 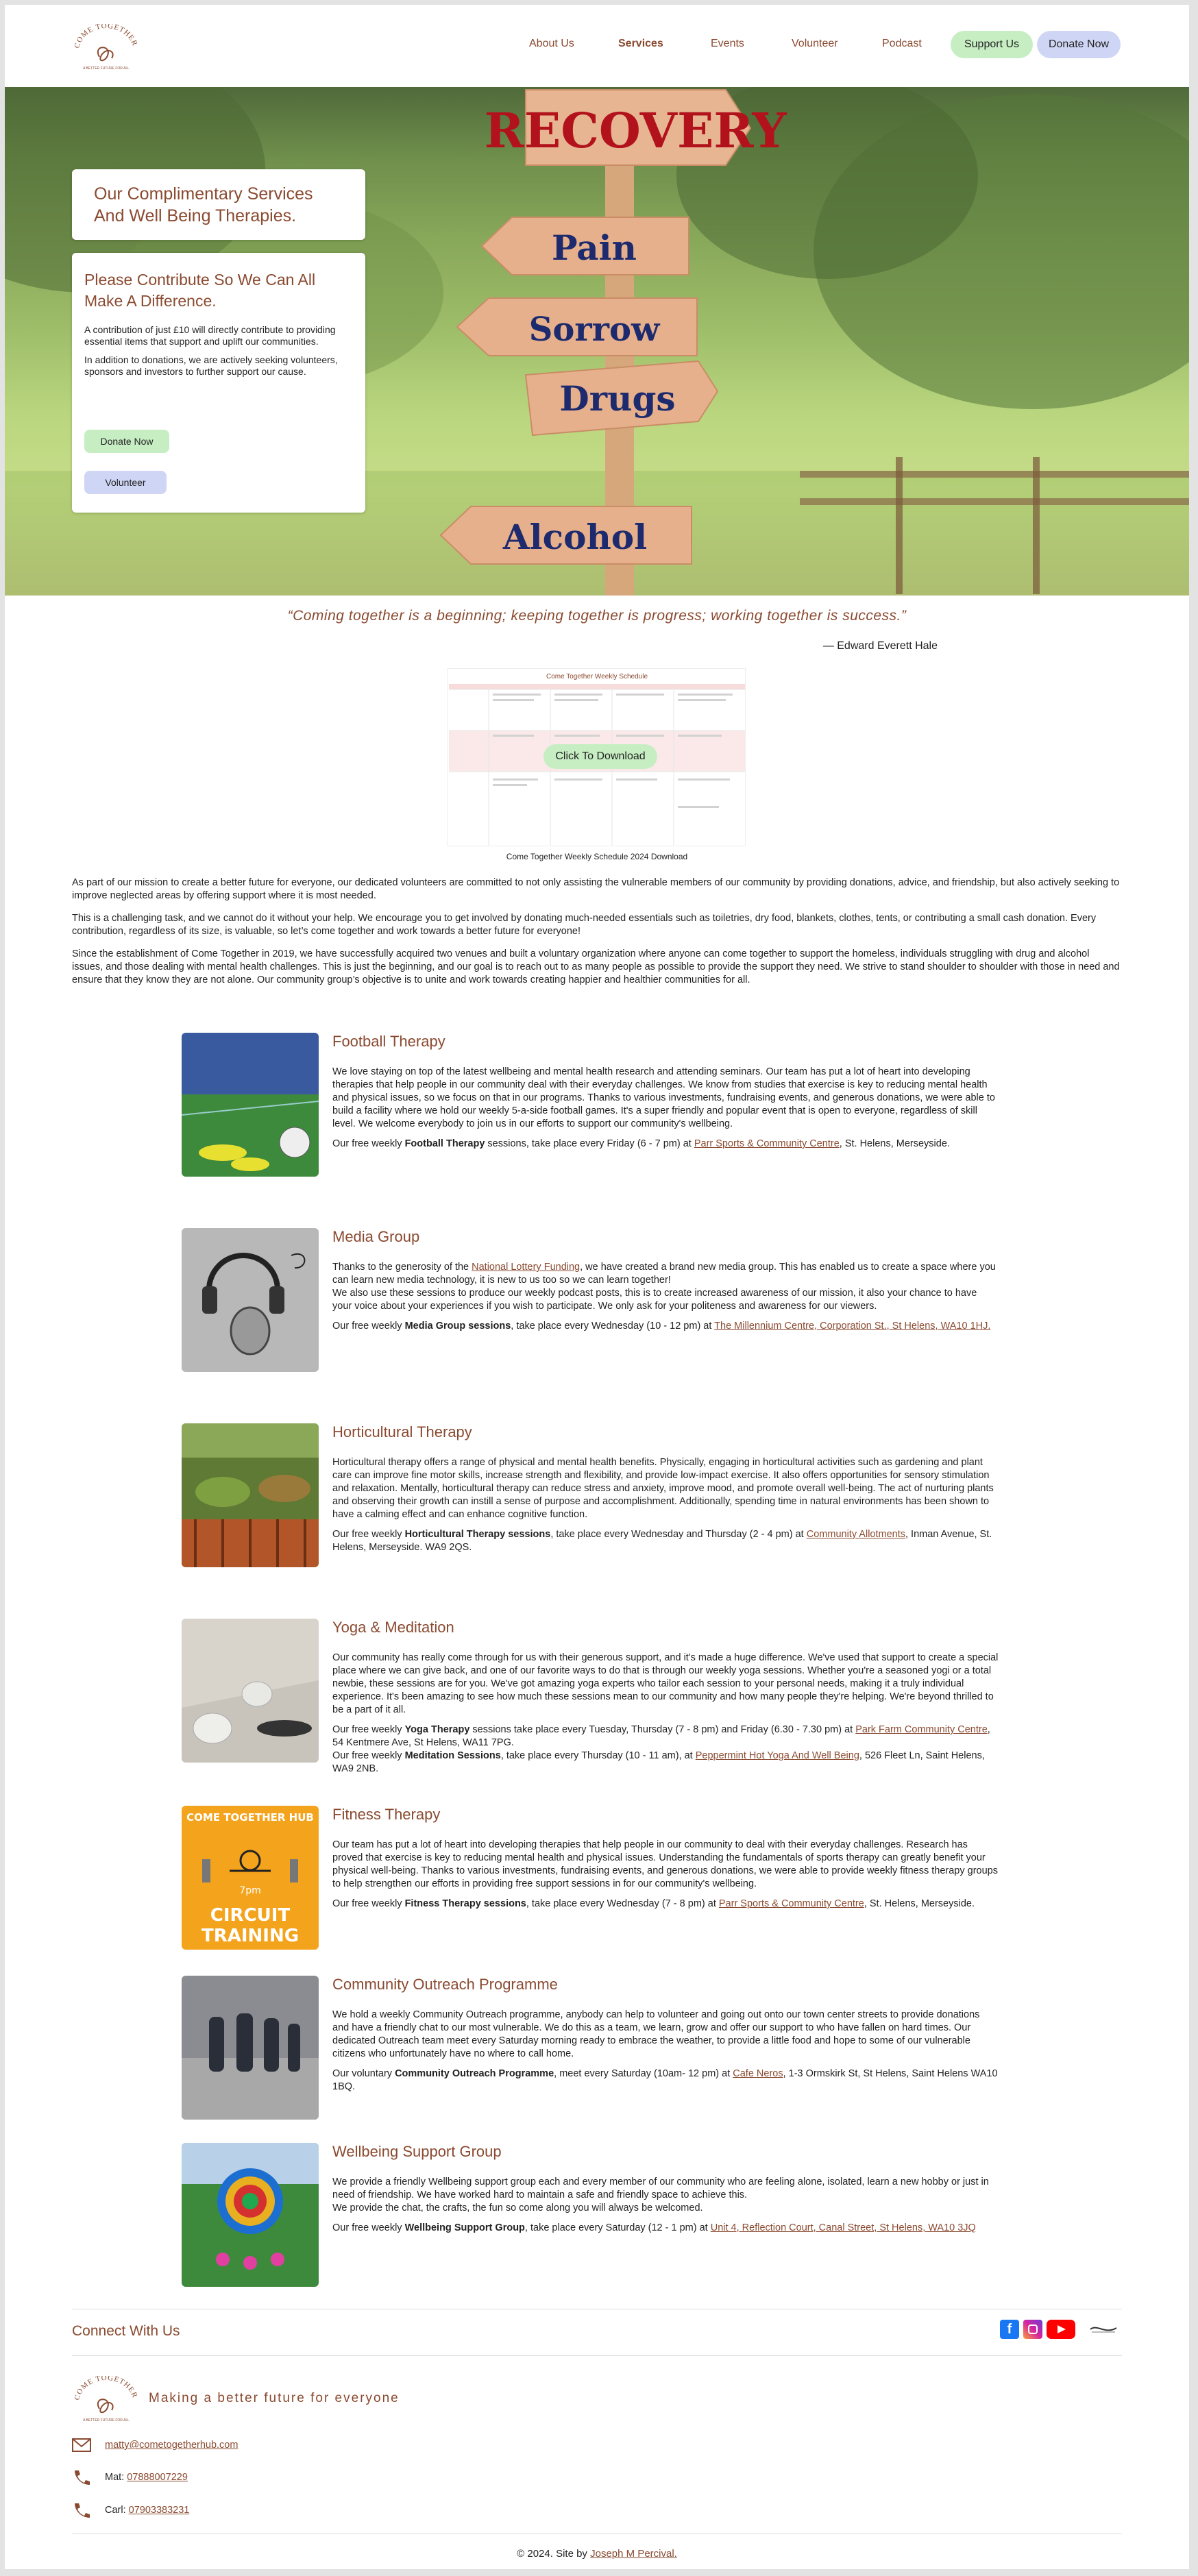 I want to click on nav-podcast: Podcast, so click(x=902, y=44).